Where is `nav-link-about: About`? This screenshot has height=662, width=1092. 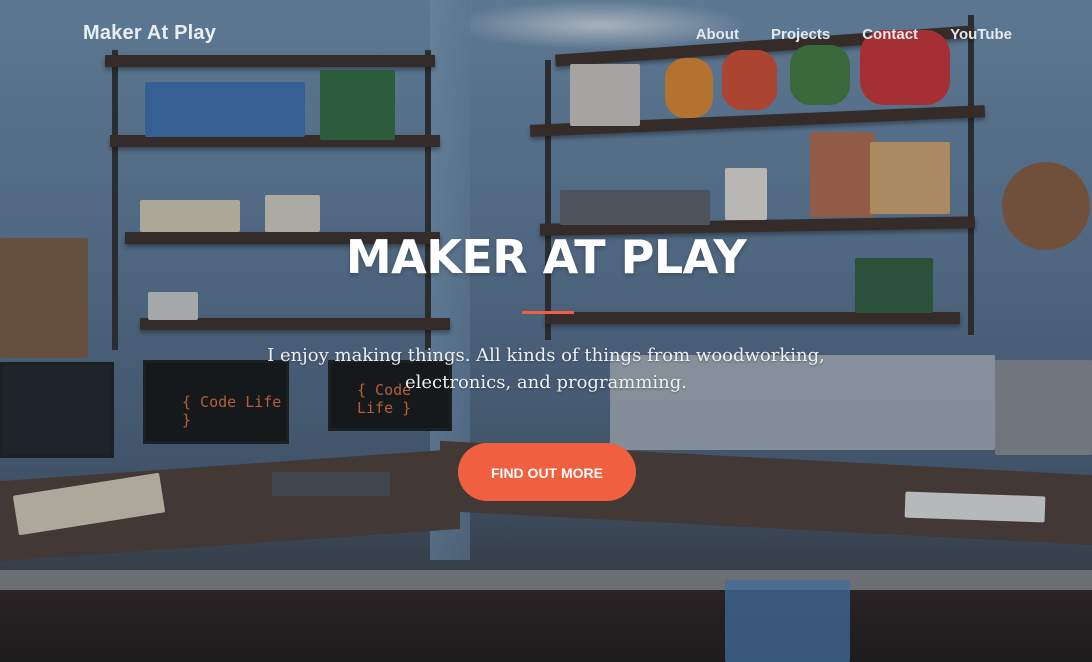
nav-link-about: About is located at coordinates (717, 34).